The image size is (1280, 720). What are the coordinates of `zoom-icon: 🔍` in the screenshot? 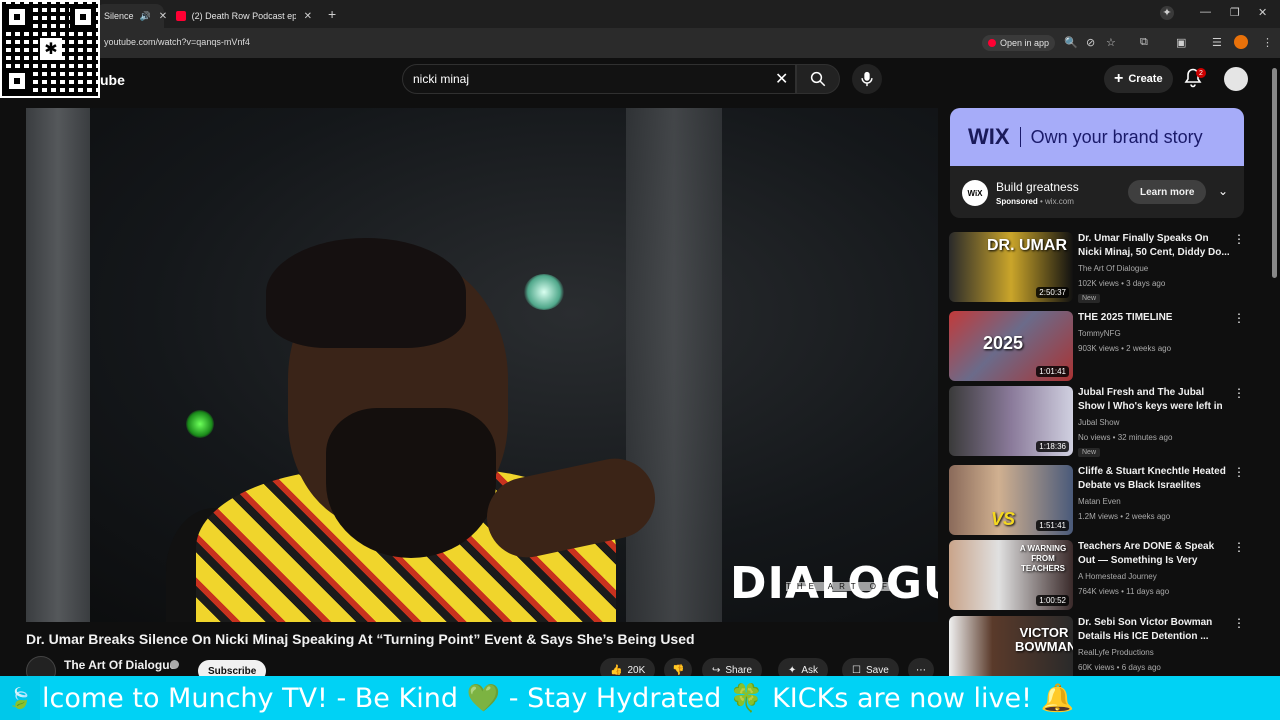 It's located at (1071, 42).